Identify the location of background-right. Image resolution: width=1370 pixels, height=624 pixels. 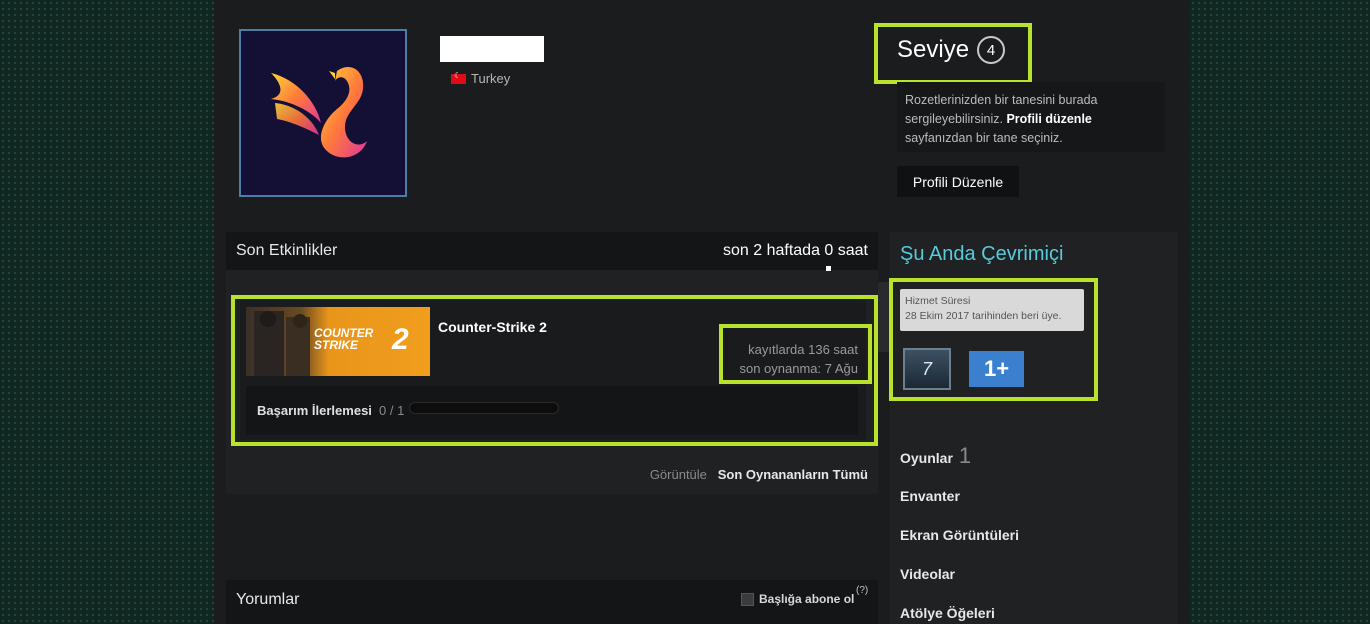
(1280, 312).